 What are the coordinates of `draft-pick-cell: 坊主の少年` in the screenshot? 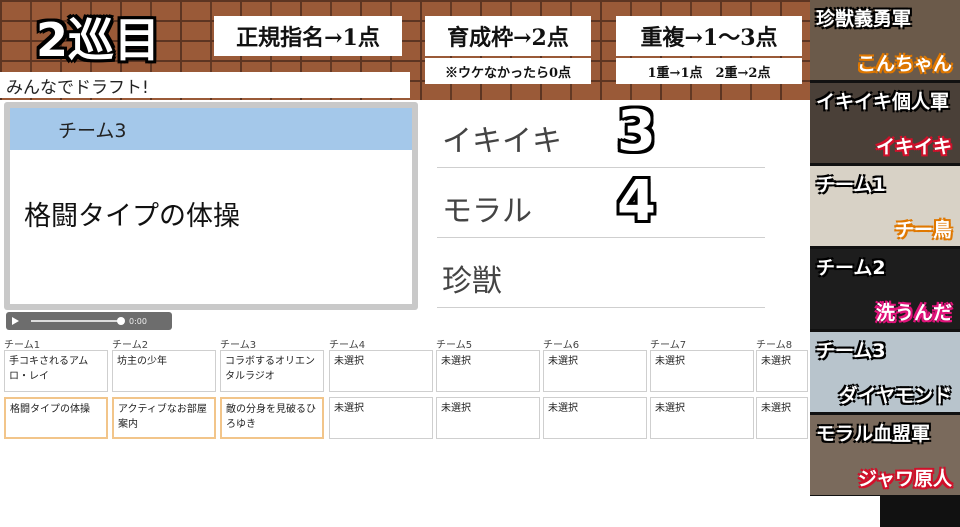 It's located at (164, 371).